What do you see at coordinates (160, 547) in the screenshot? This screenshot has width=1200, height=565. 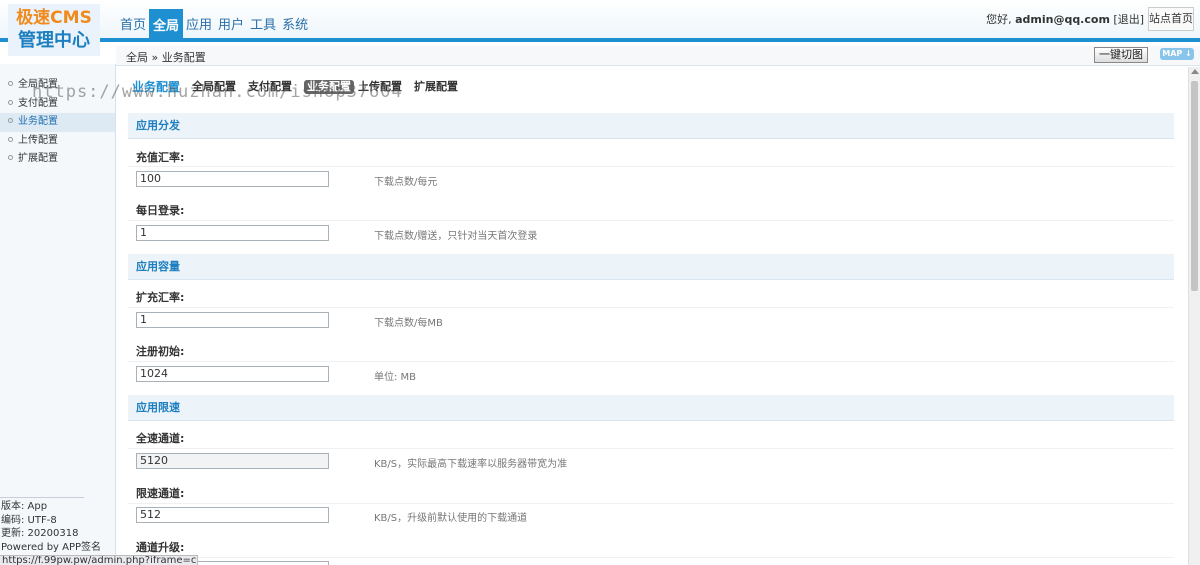 I see `channel-upgrade-label: 通道升级:` at bounding box center [160, 547].